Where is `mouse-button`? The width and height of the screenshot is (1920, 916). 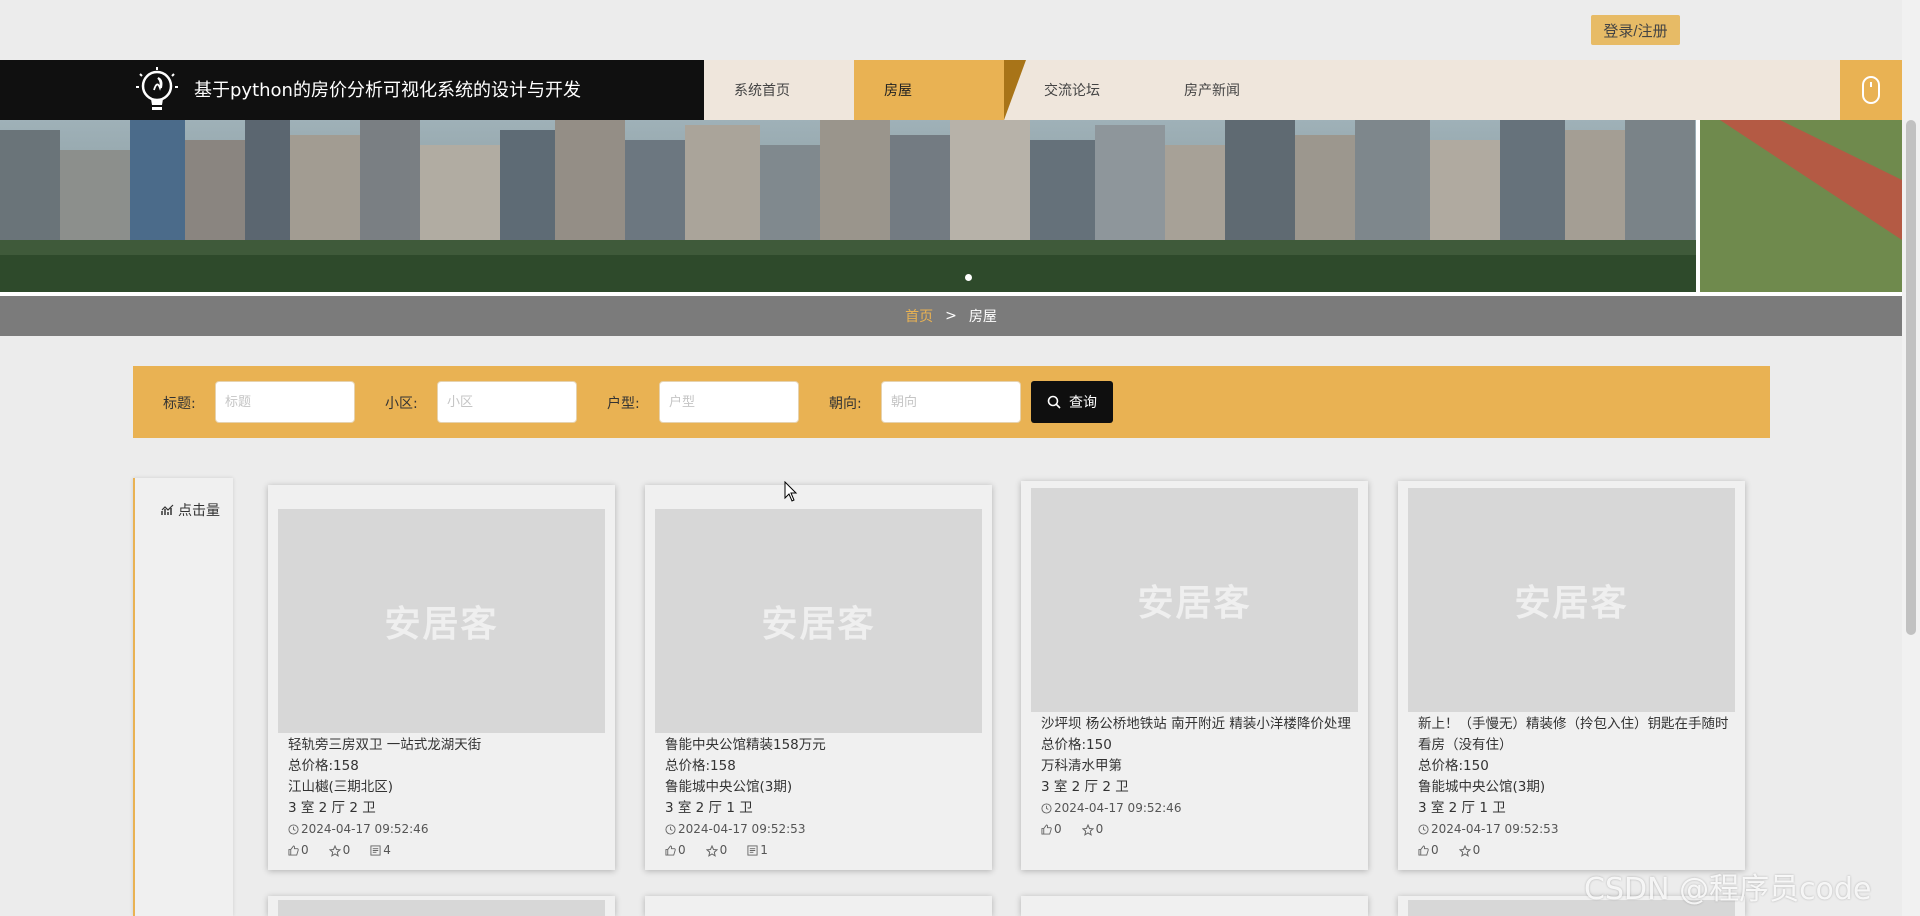 mouse-button is located at coordinates (1871, 90).